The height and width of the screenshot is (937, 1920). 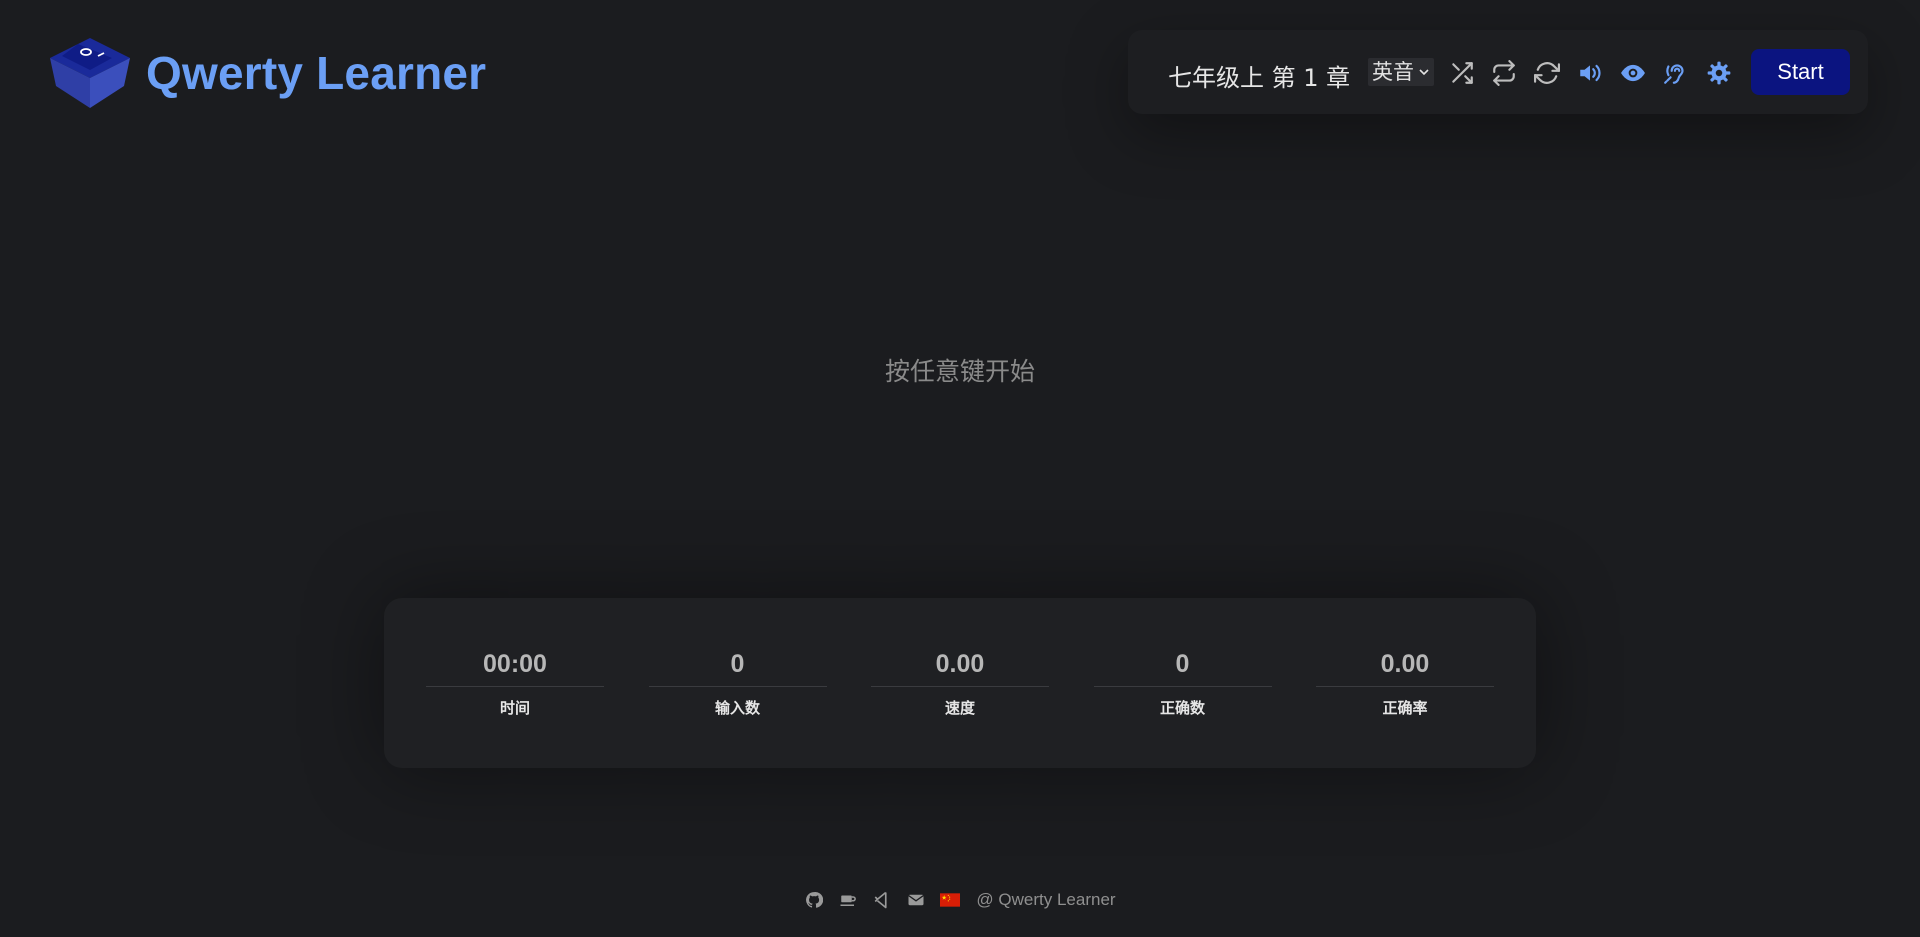 I want to click on visibility-button, so click(x=1633, y=73).